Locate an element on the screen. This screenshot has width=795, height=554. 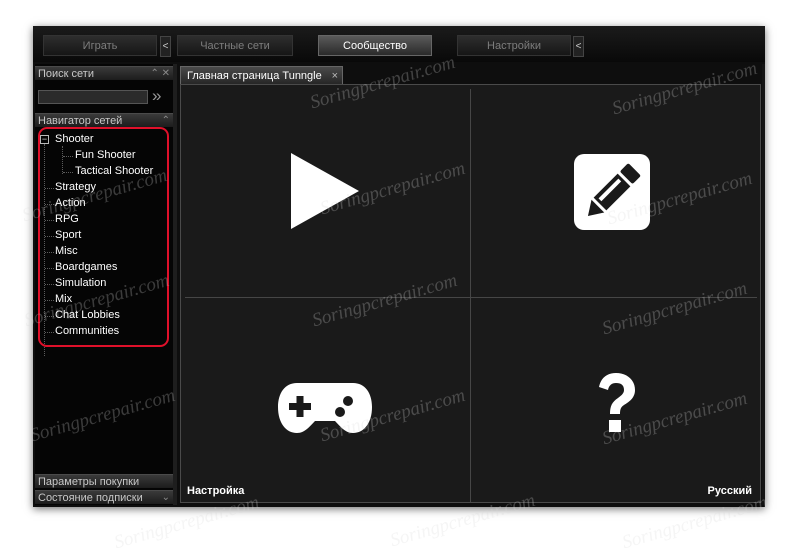
tab-community: Сообщество is located at coordinates (375, 45).